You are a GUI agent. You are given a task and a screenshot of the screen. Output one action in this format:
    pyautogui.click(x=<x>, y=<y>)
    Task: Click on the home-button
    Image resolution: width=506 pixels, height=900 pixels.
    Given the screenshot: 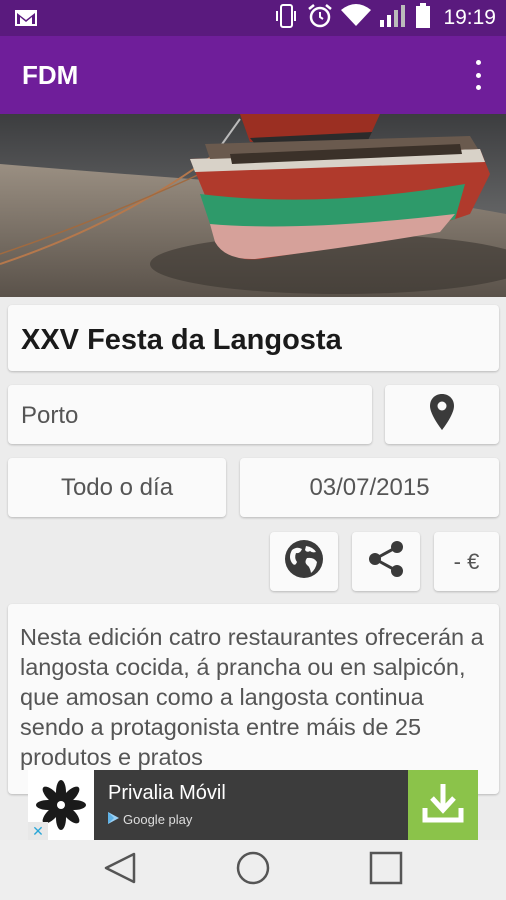 What is the action you would take?
    pyautogui.click(x=253, y=870)
    